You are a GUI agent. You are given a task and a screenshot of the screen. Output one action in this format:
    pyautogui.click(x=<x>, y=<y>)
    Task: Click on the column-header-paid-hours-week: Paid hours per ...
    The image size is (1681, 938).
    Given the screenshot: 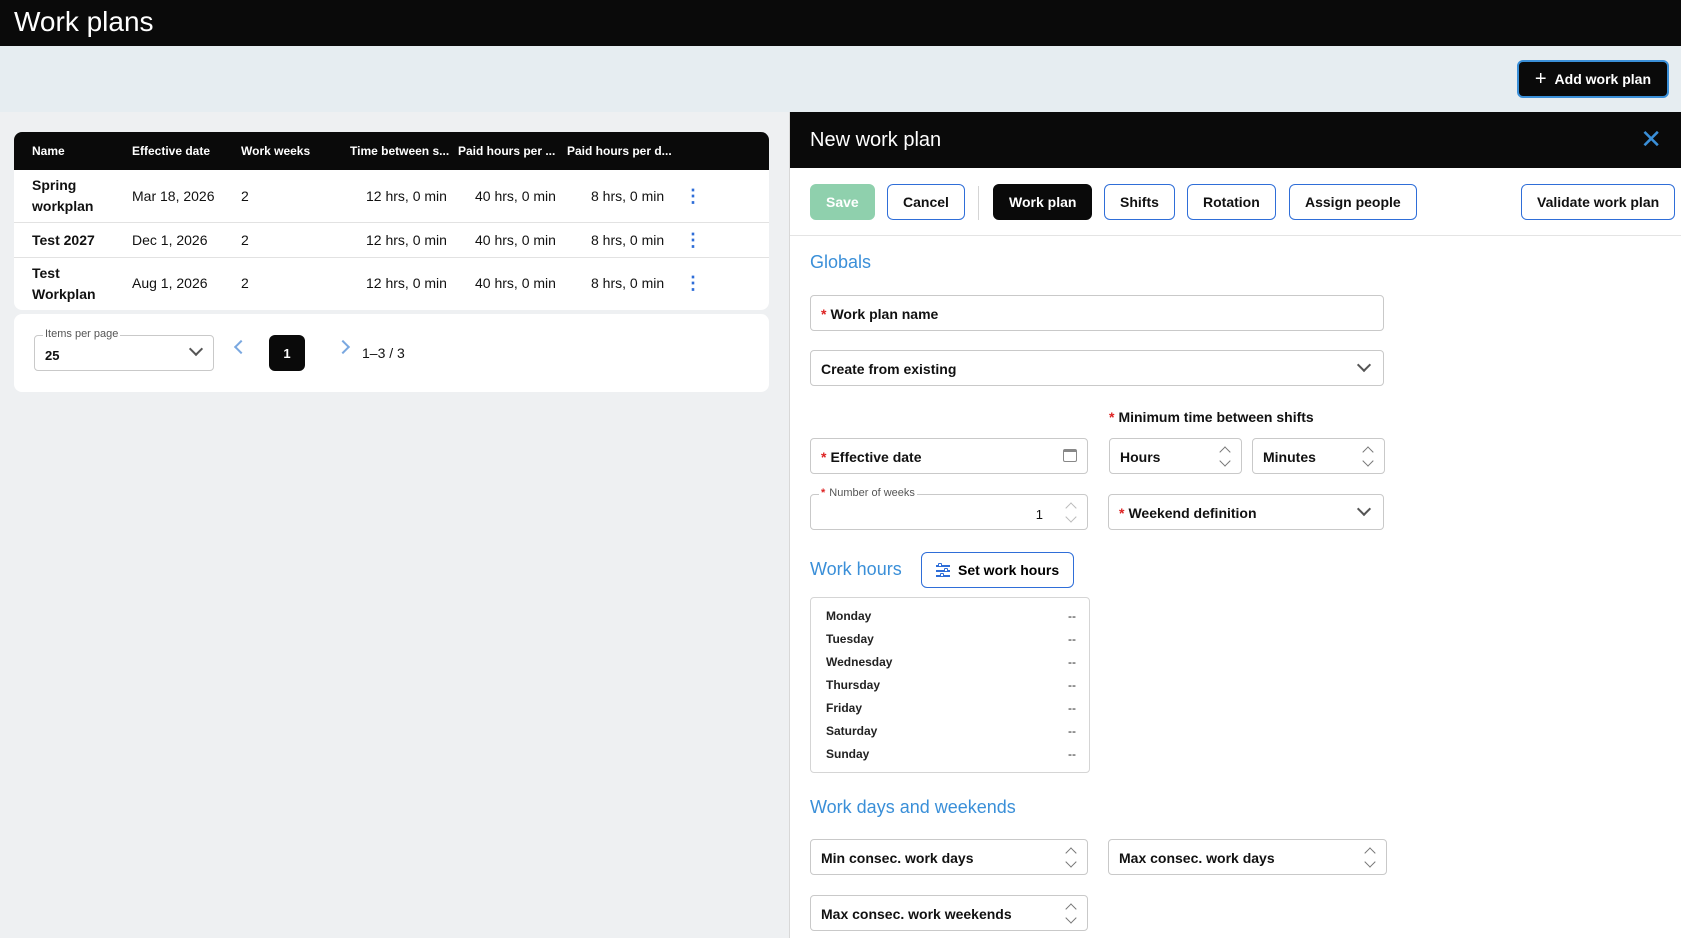 What is the action you would take?
    pyautogui.click(x=506, y=151)
    